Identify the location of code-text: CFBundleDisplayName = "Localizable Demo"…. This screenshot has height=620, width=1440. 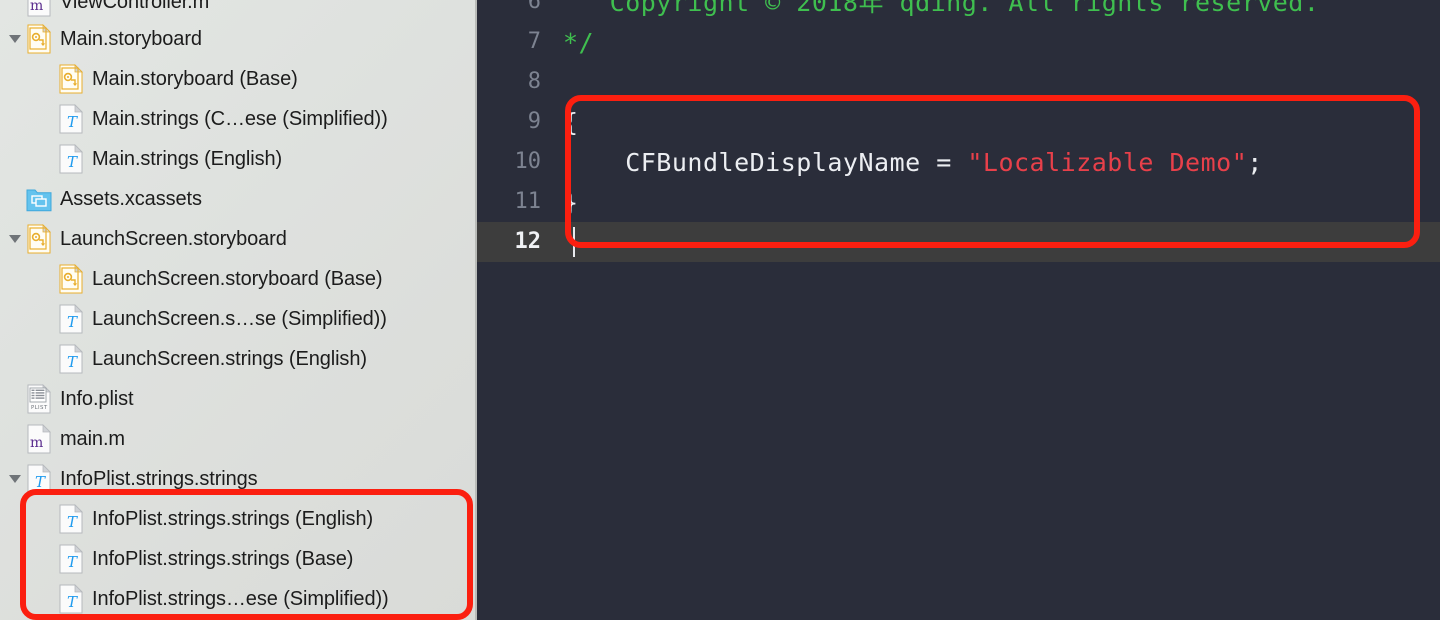
(909, 162).